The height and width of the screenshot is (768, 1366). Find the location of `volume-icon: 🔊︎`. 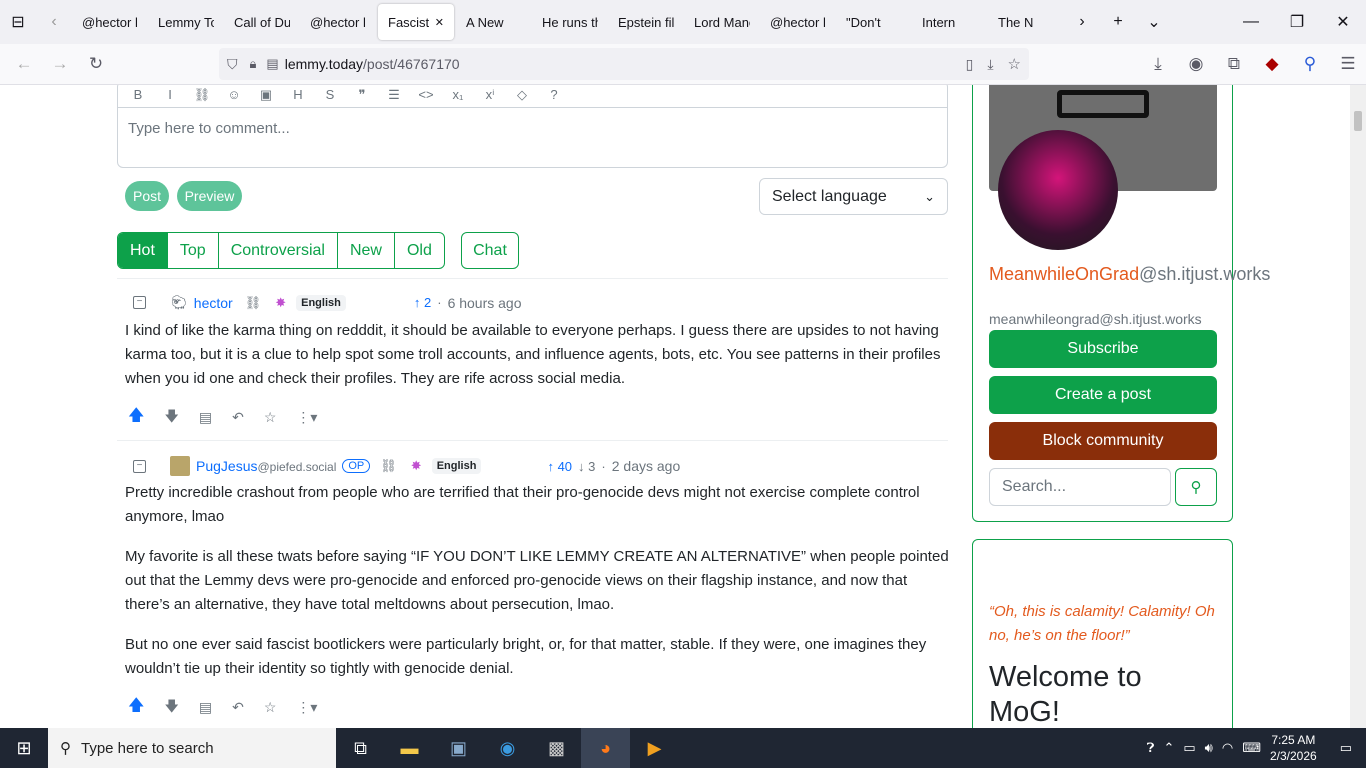

volume-icon: 🔊︎ is located at coordinates (1209, 748).